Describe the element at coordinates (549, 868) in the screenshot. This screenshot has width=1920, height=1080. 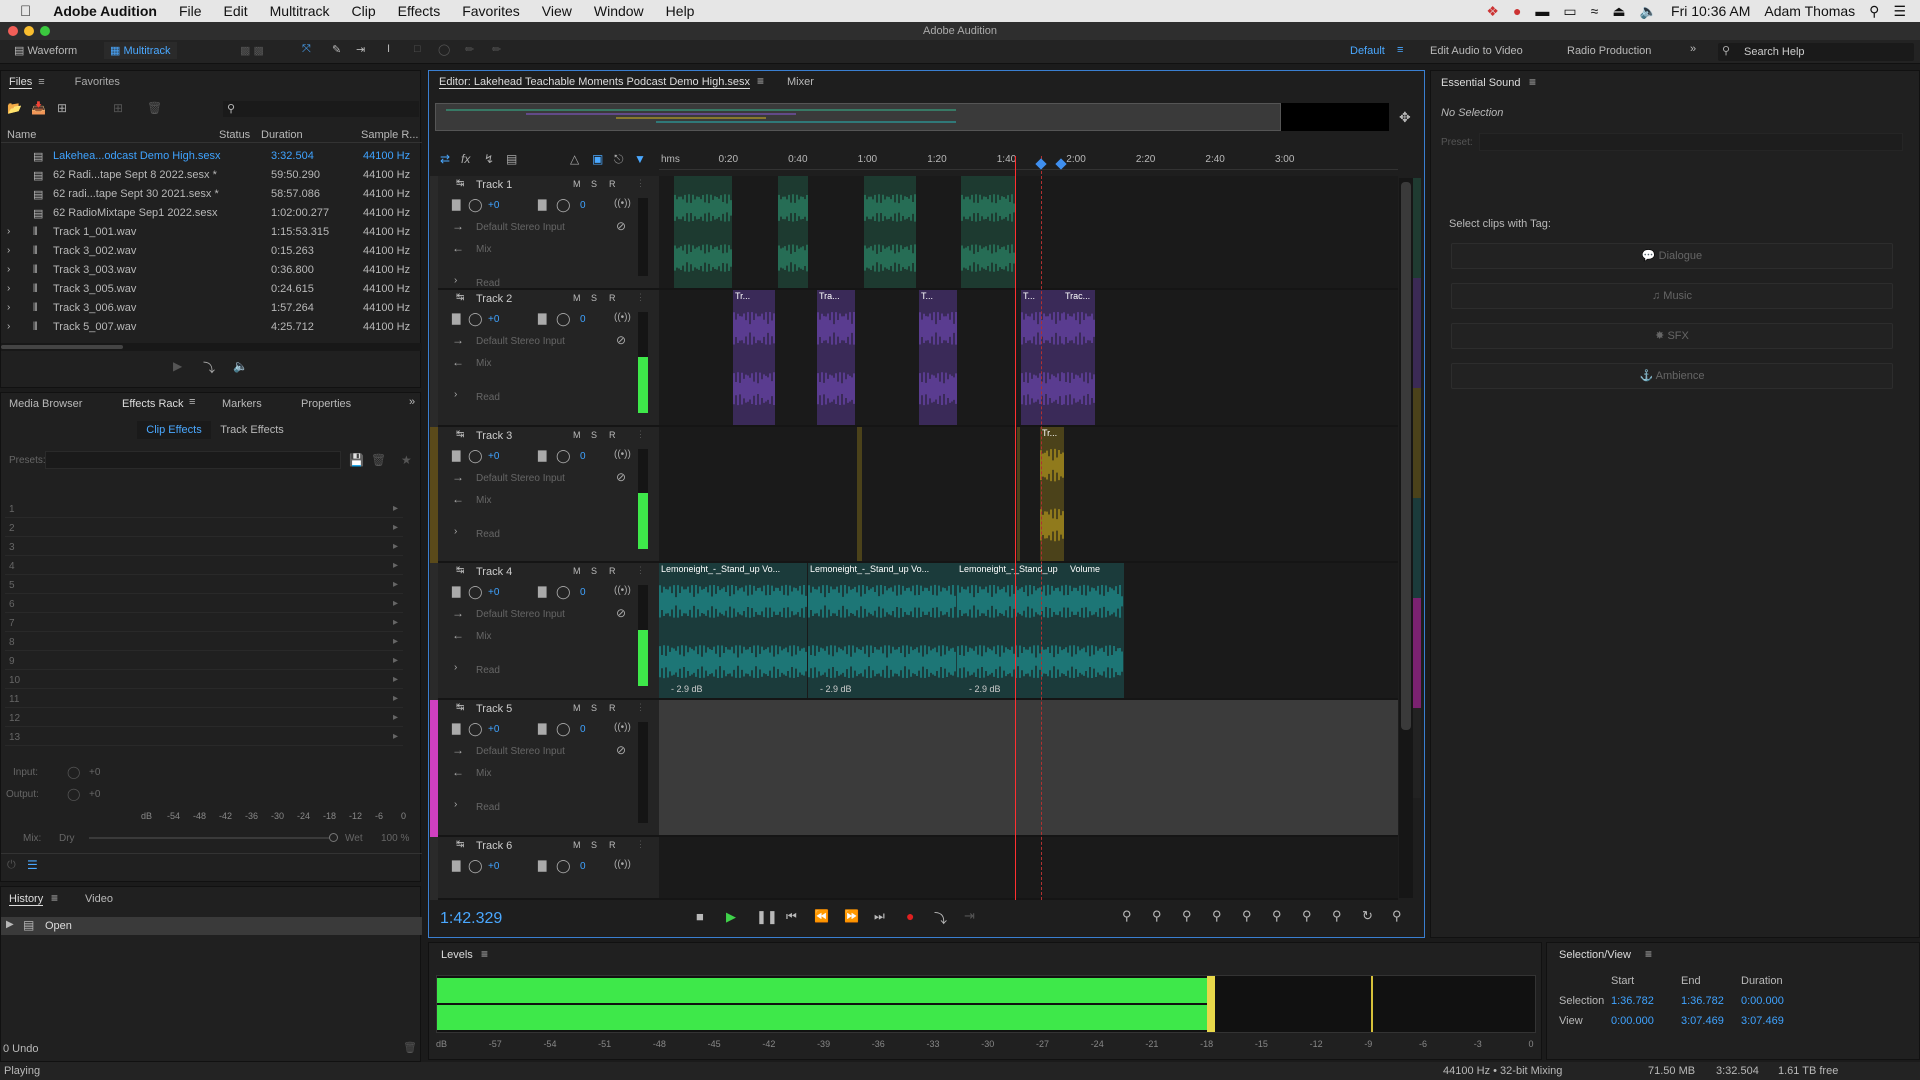
I see `track-header: ↹ Track 6 M S R ⋮ ▇ ◯ +0 ▇ ◯ 0 ((•))` at that location.